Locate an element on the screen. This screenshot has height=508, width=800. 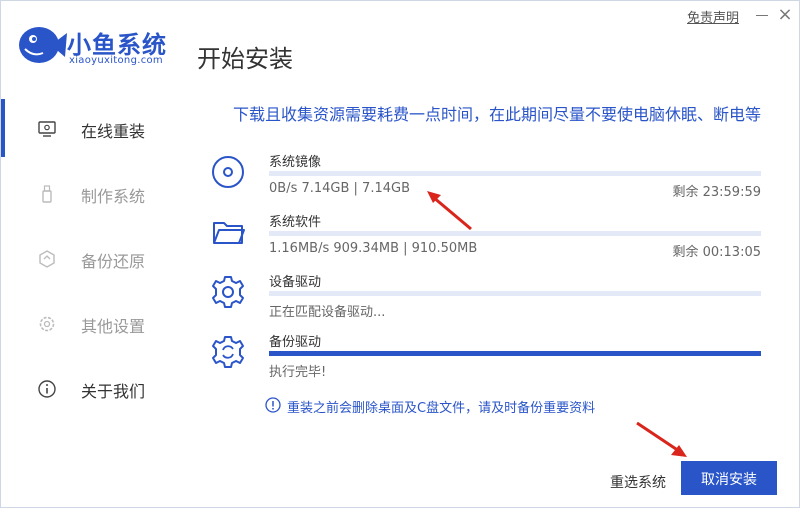
disclaimer-link: 免责声明 is located at coordinates (713, 16).